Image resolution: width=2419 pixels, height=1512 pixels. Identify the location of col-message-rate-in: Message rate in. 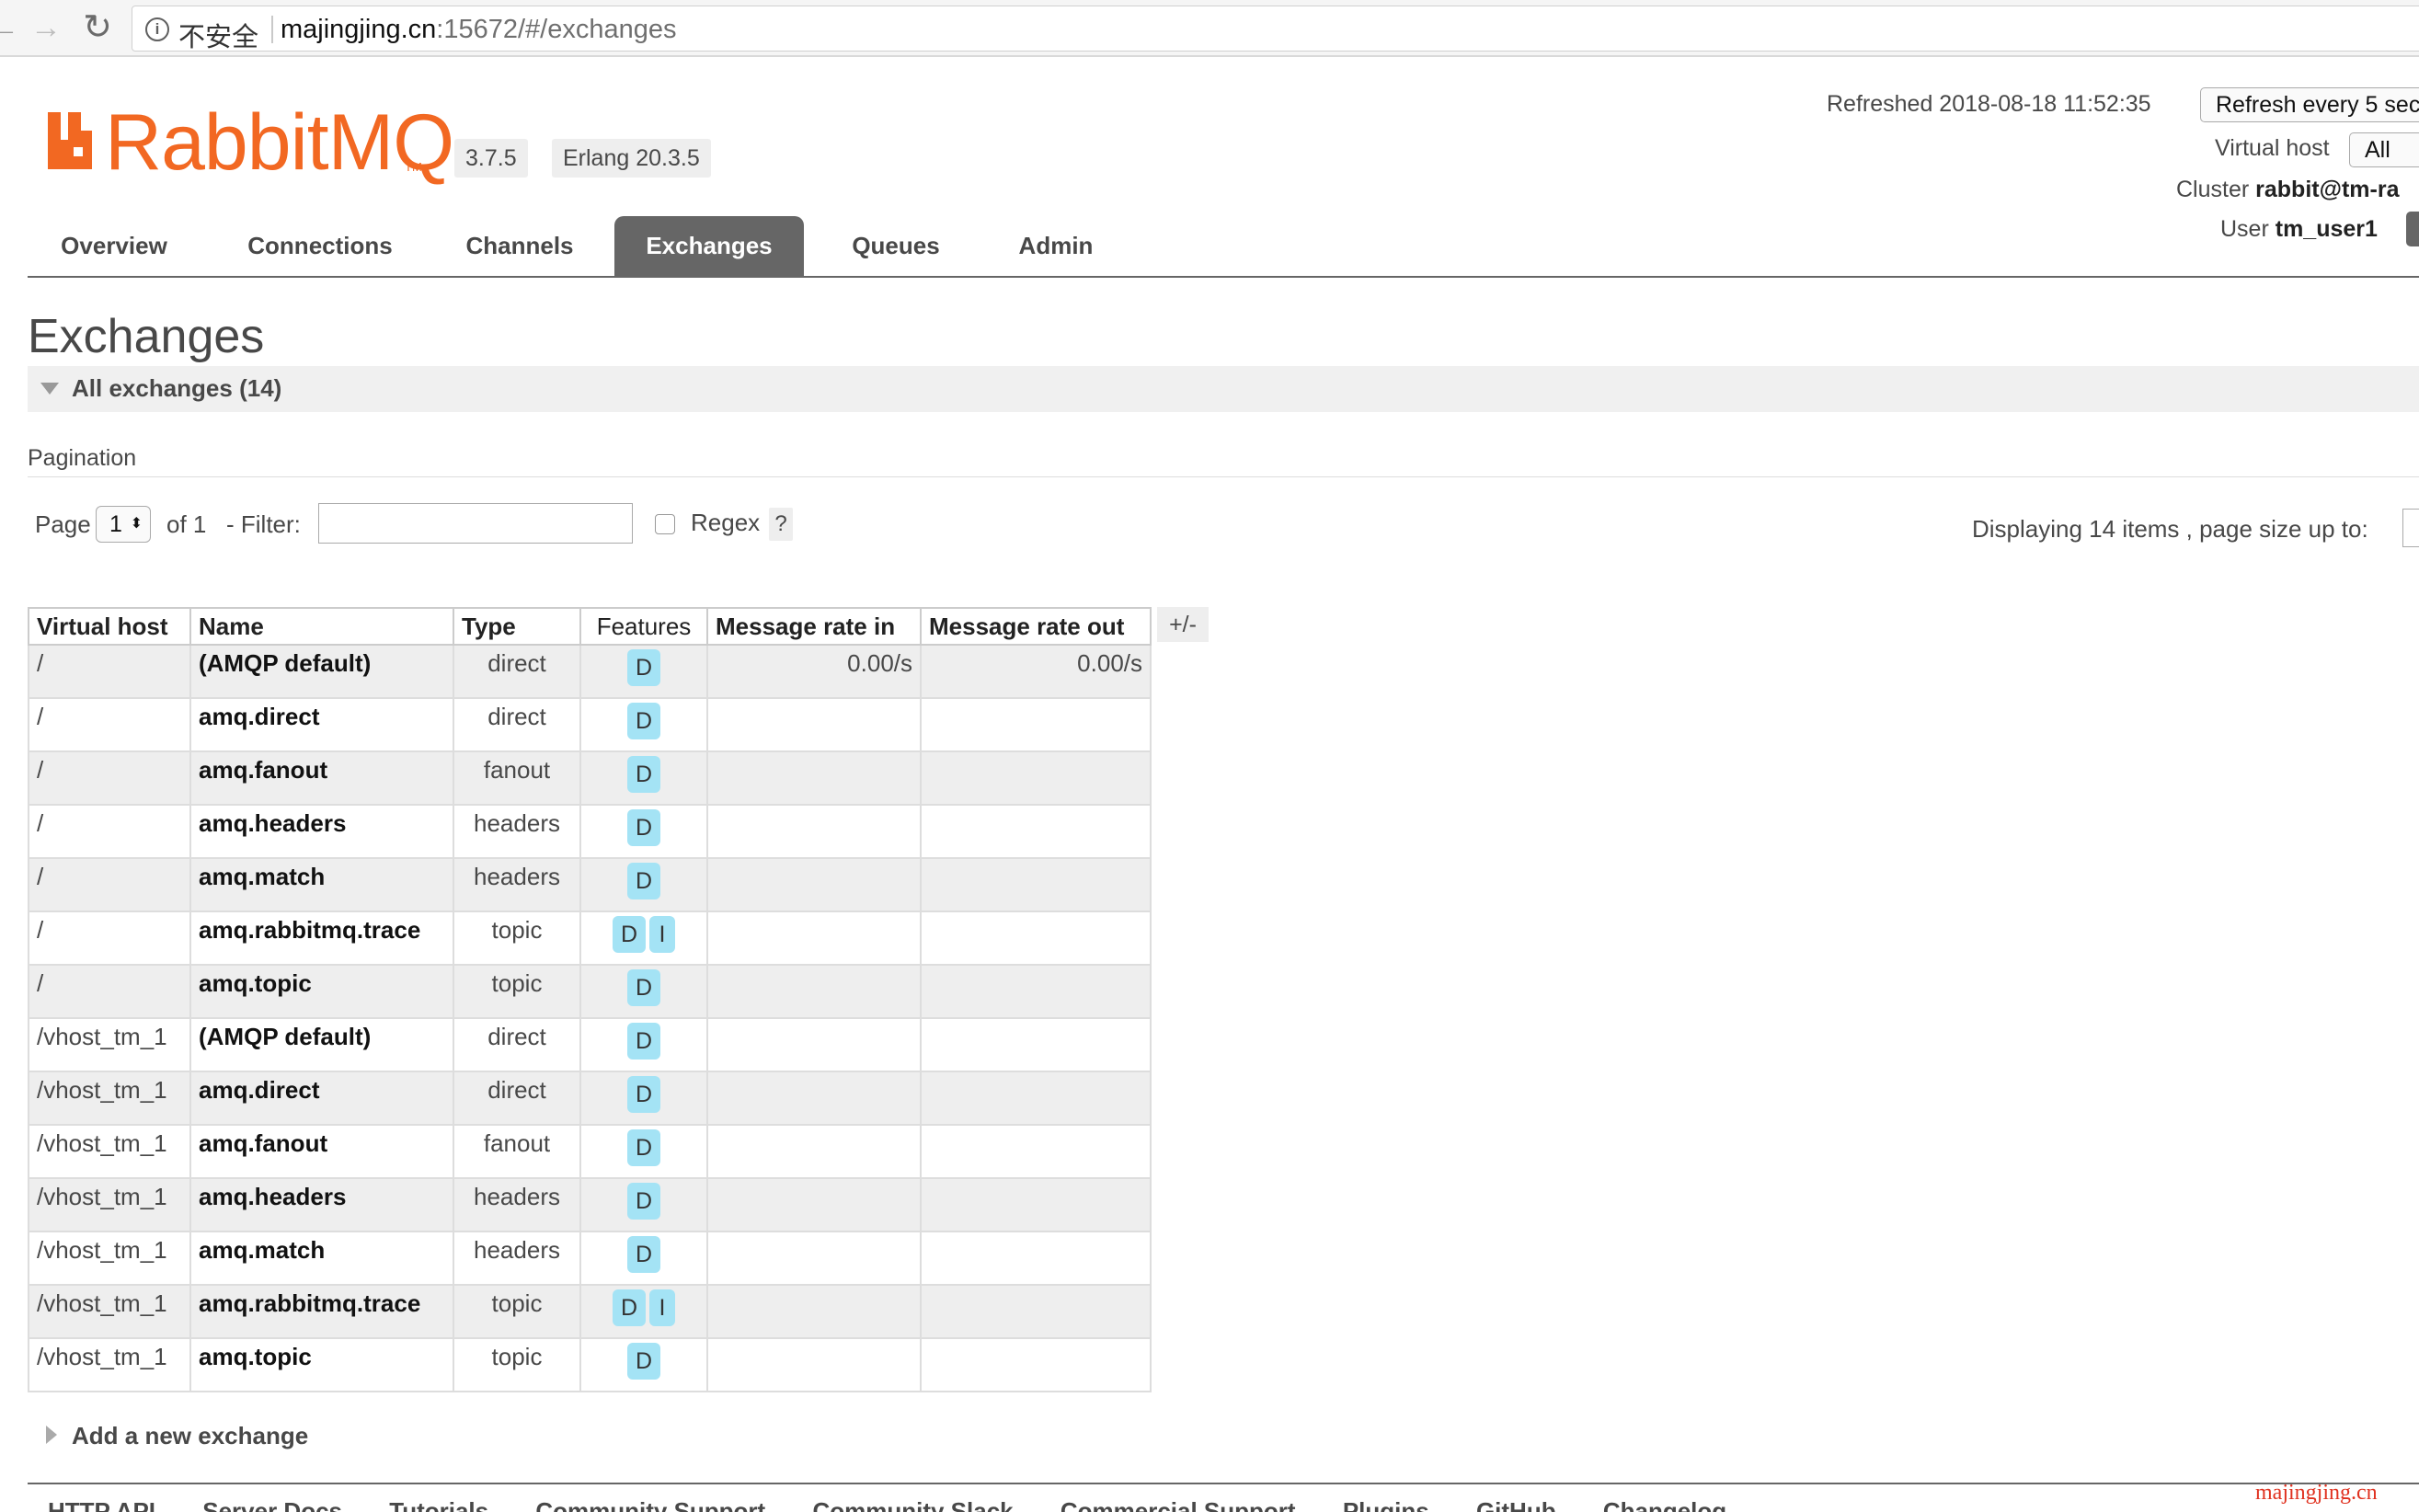
(814, 626).